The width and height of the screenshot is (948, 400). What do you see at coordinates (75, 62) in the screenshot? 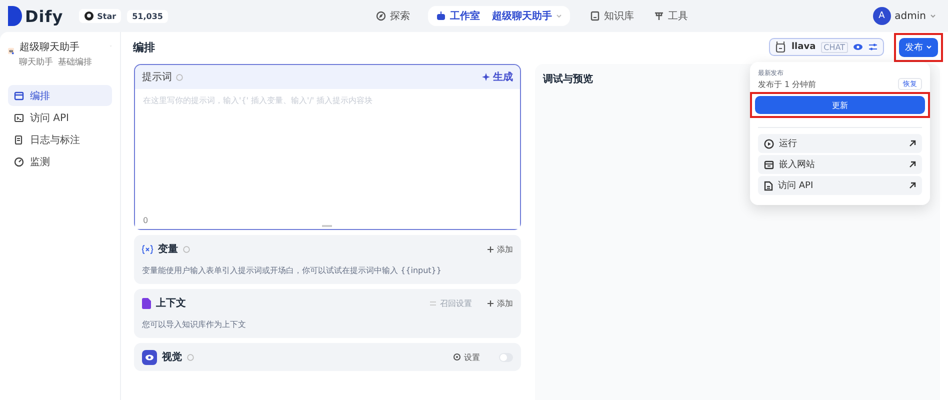
I see `app-mode: 基础编排` at bounding box center [75, 62].